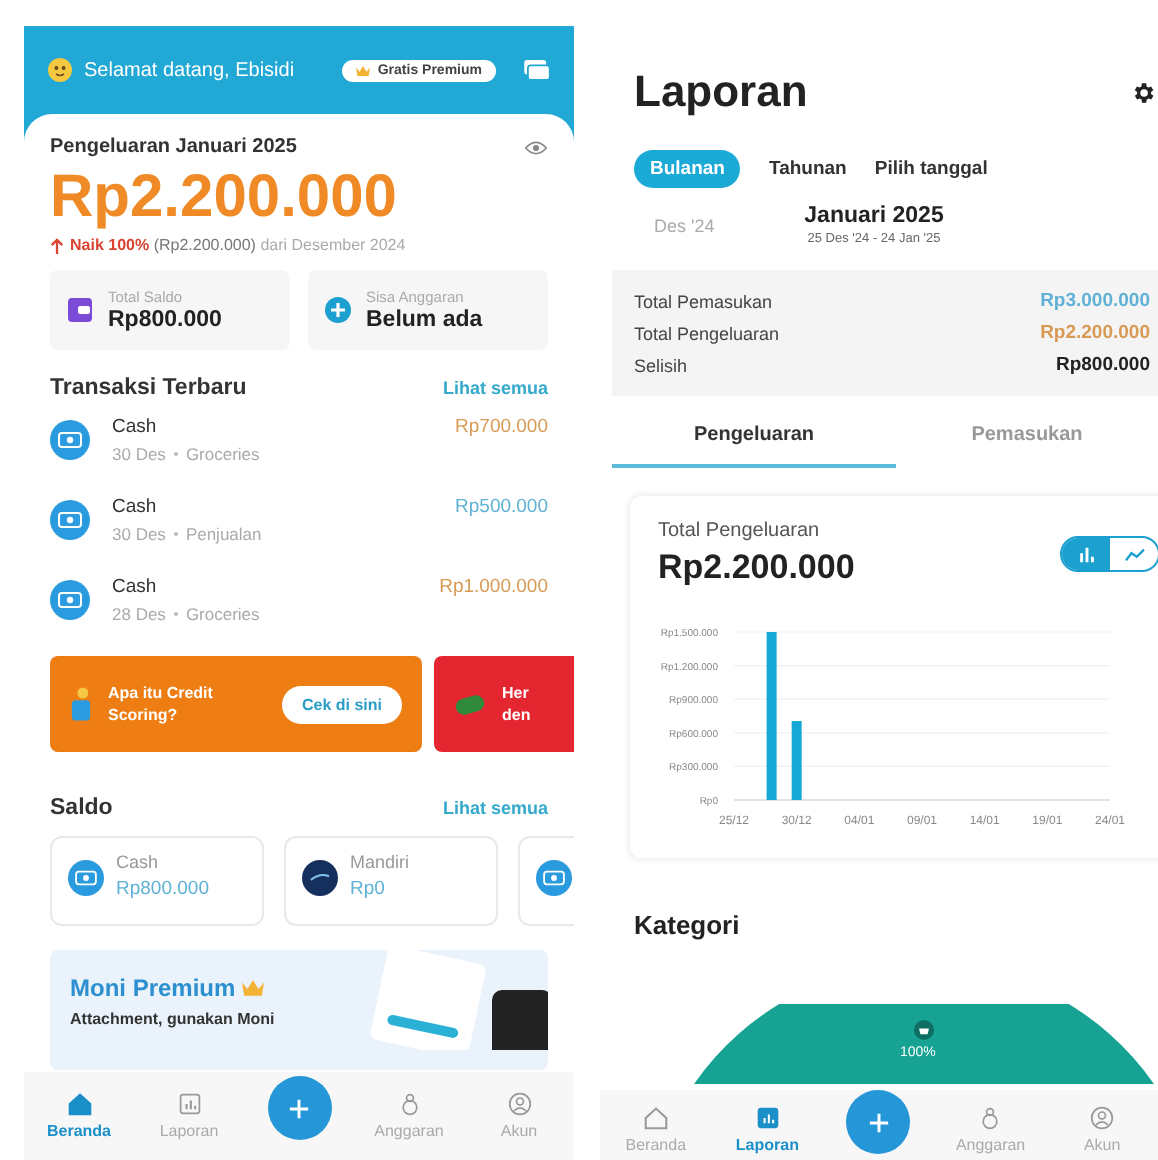 The height and width of the screenshot is (1160, 1158). I want to click on period-tab: Pilih tanggal, so click(931, 169).